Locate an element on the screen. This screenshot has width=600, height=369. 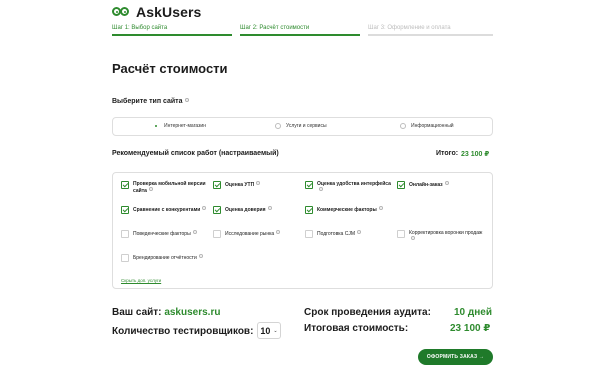
work-item-funnel: Корректировка воронки продаж is located at coordinates (441, 236).